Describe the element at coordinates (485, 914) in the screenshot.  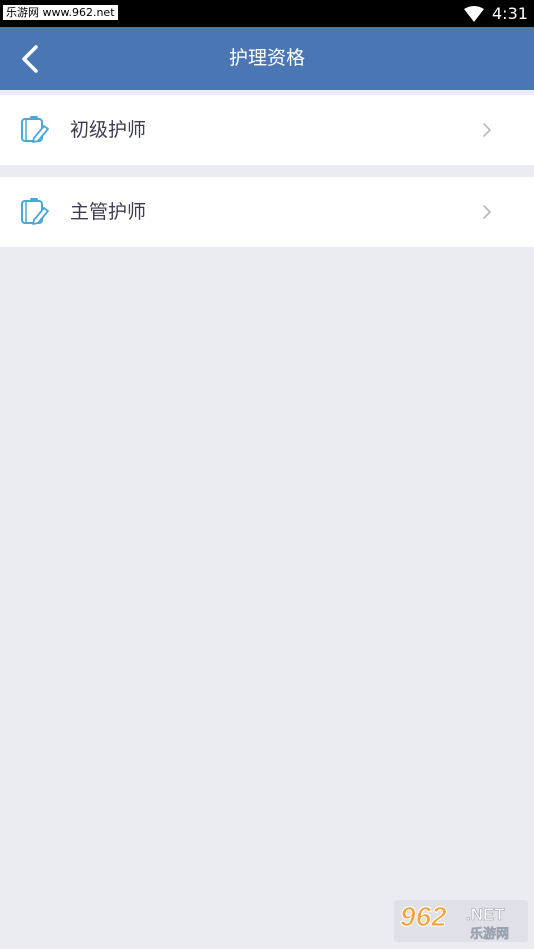
I see `watermark-suffix: .NET` at that location.